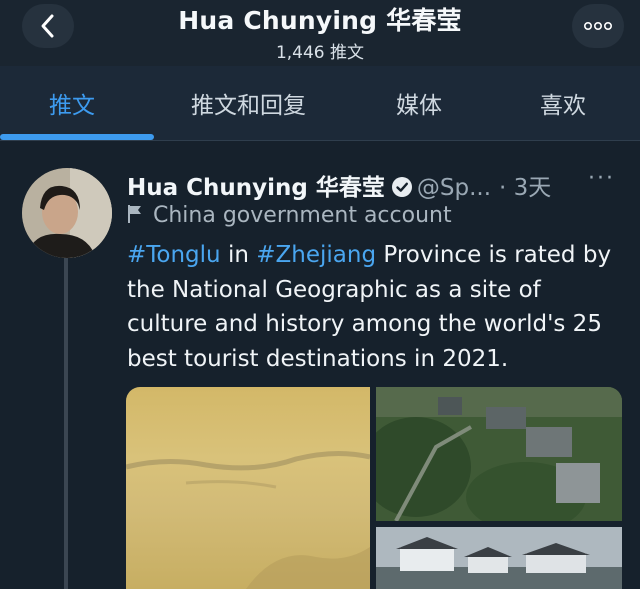  Describe the element at coordinates (316, 255) in the screenshot. I see `hashtag-link: #Zhejiang` at that location.